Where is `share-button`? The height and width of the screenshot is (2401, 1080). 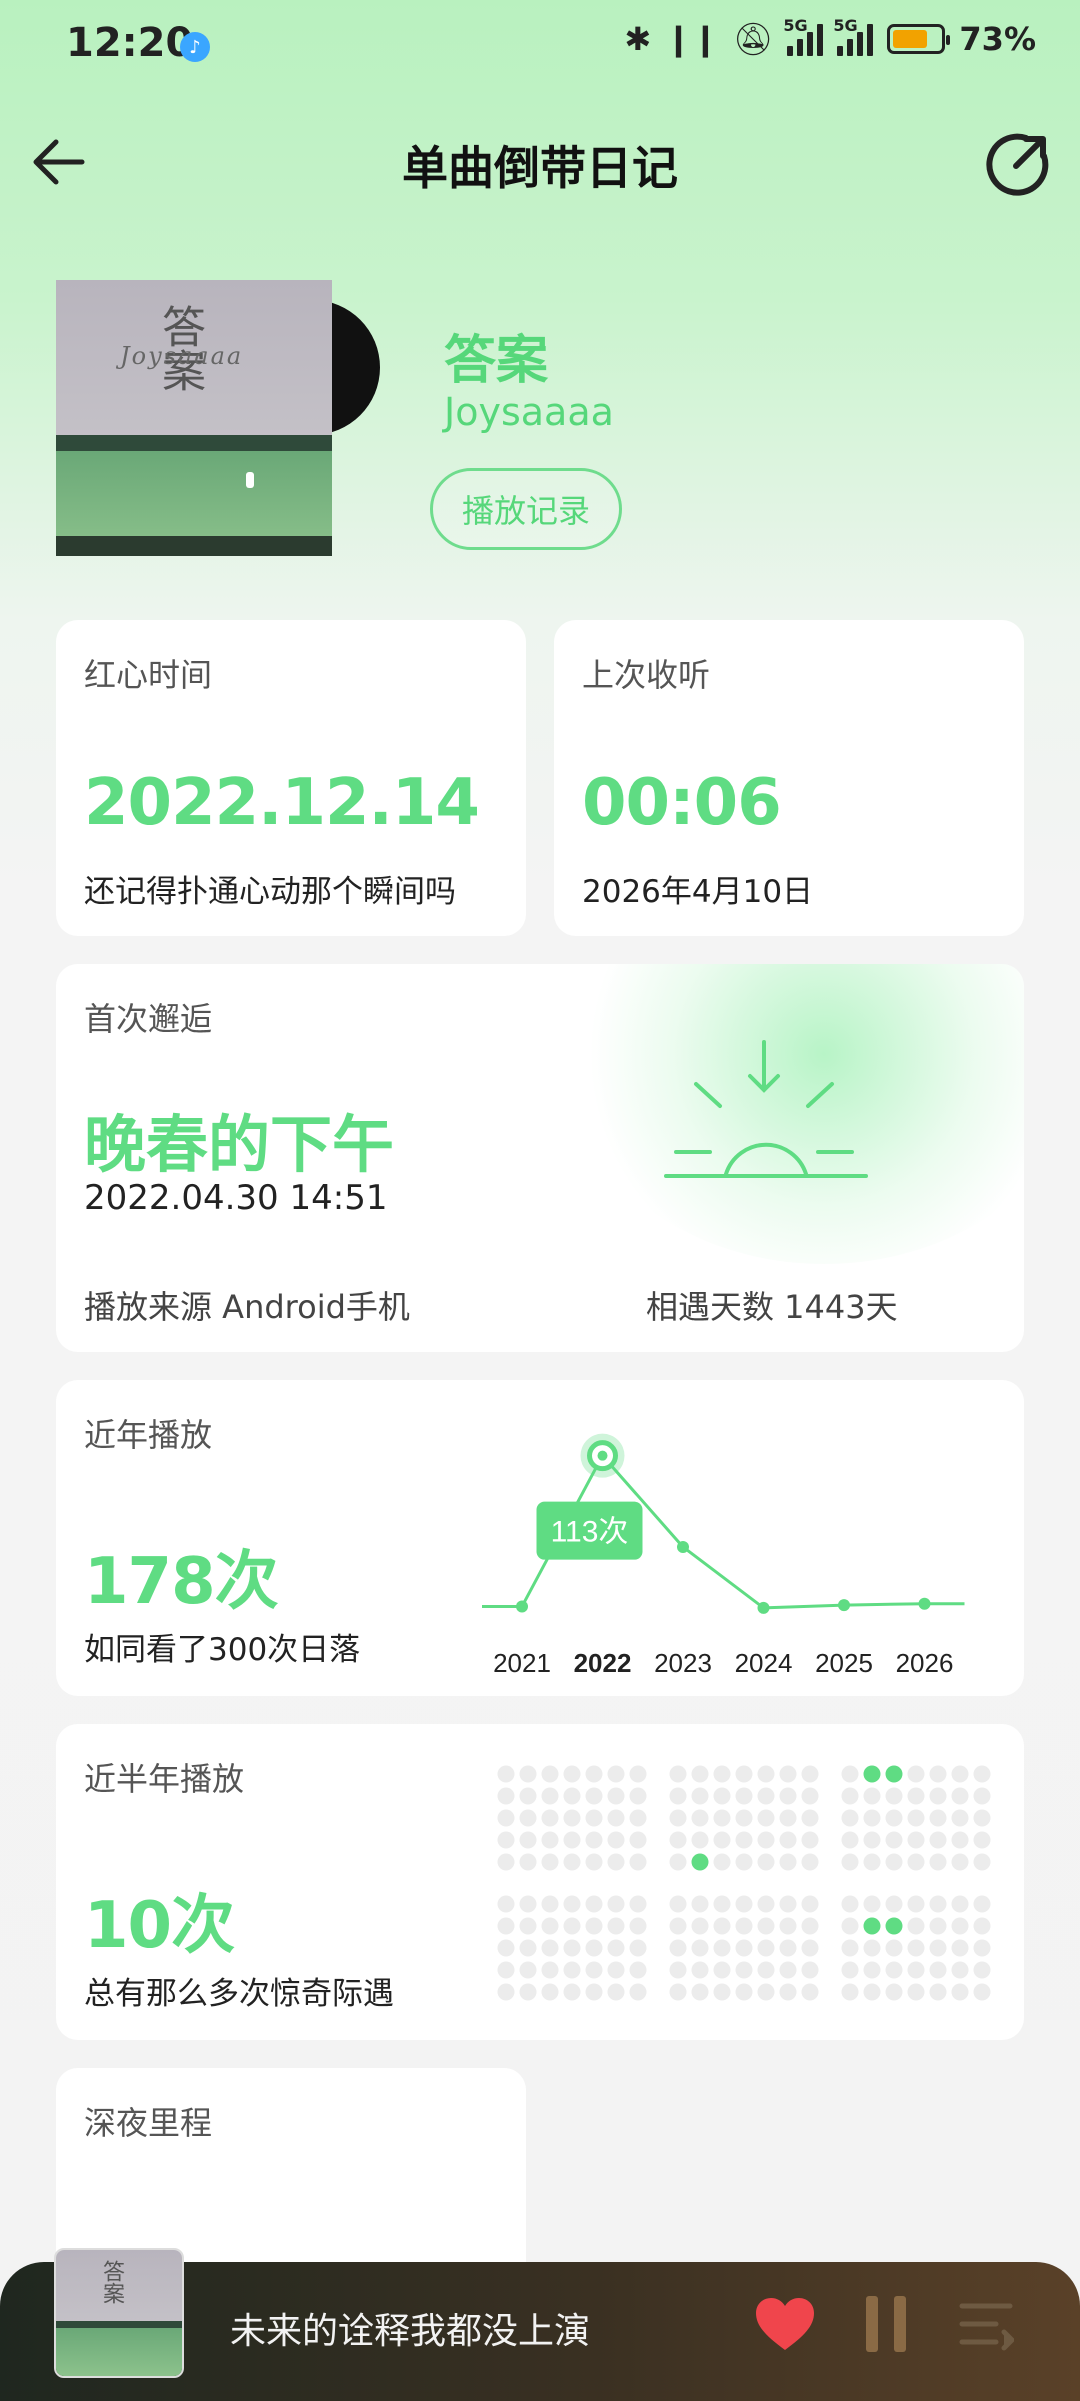 share-button is located at coordinates (1019, 163).